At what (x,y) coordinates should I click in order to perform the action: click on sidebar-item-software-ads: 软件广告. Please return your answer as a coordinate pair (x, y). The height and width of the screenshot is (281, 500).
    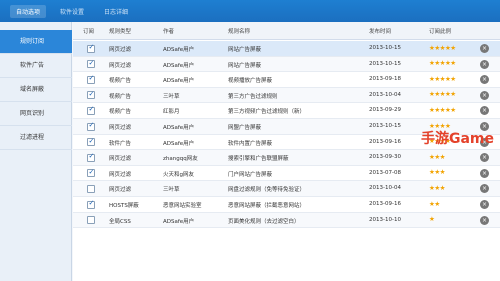
    Looking at the image, I should click on (36, 66).